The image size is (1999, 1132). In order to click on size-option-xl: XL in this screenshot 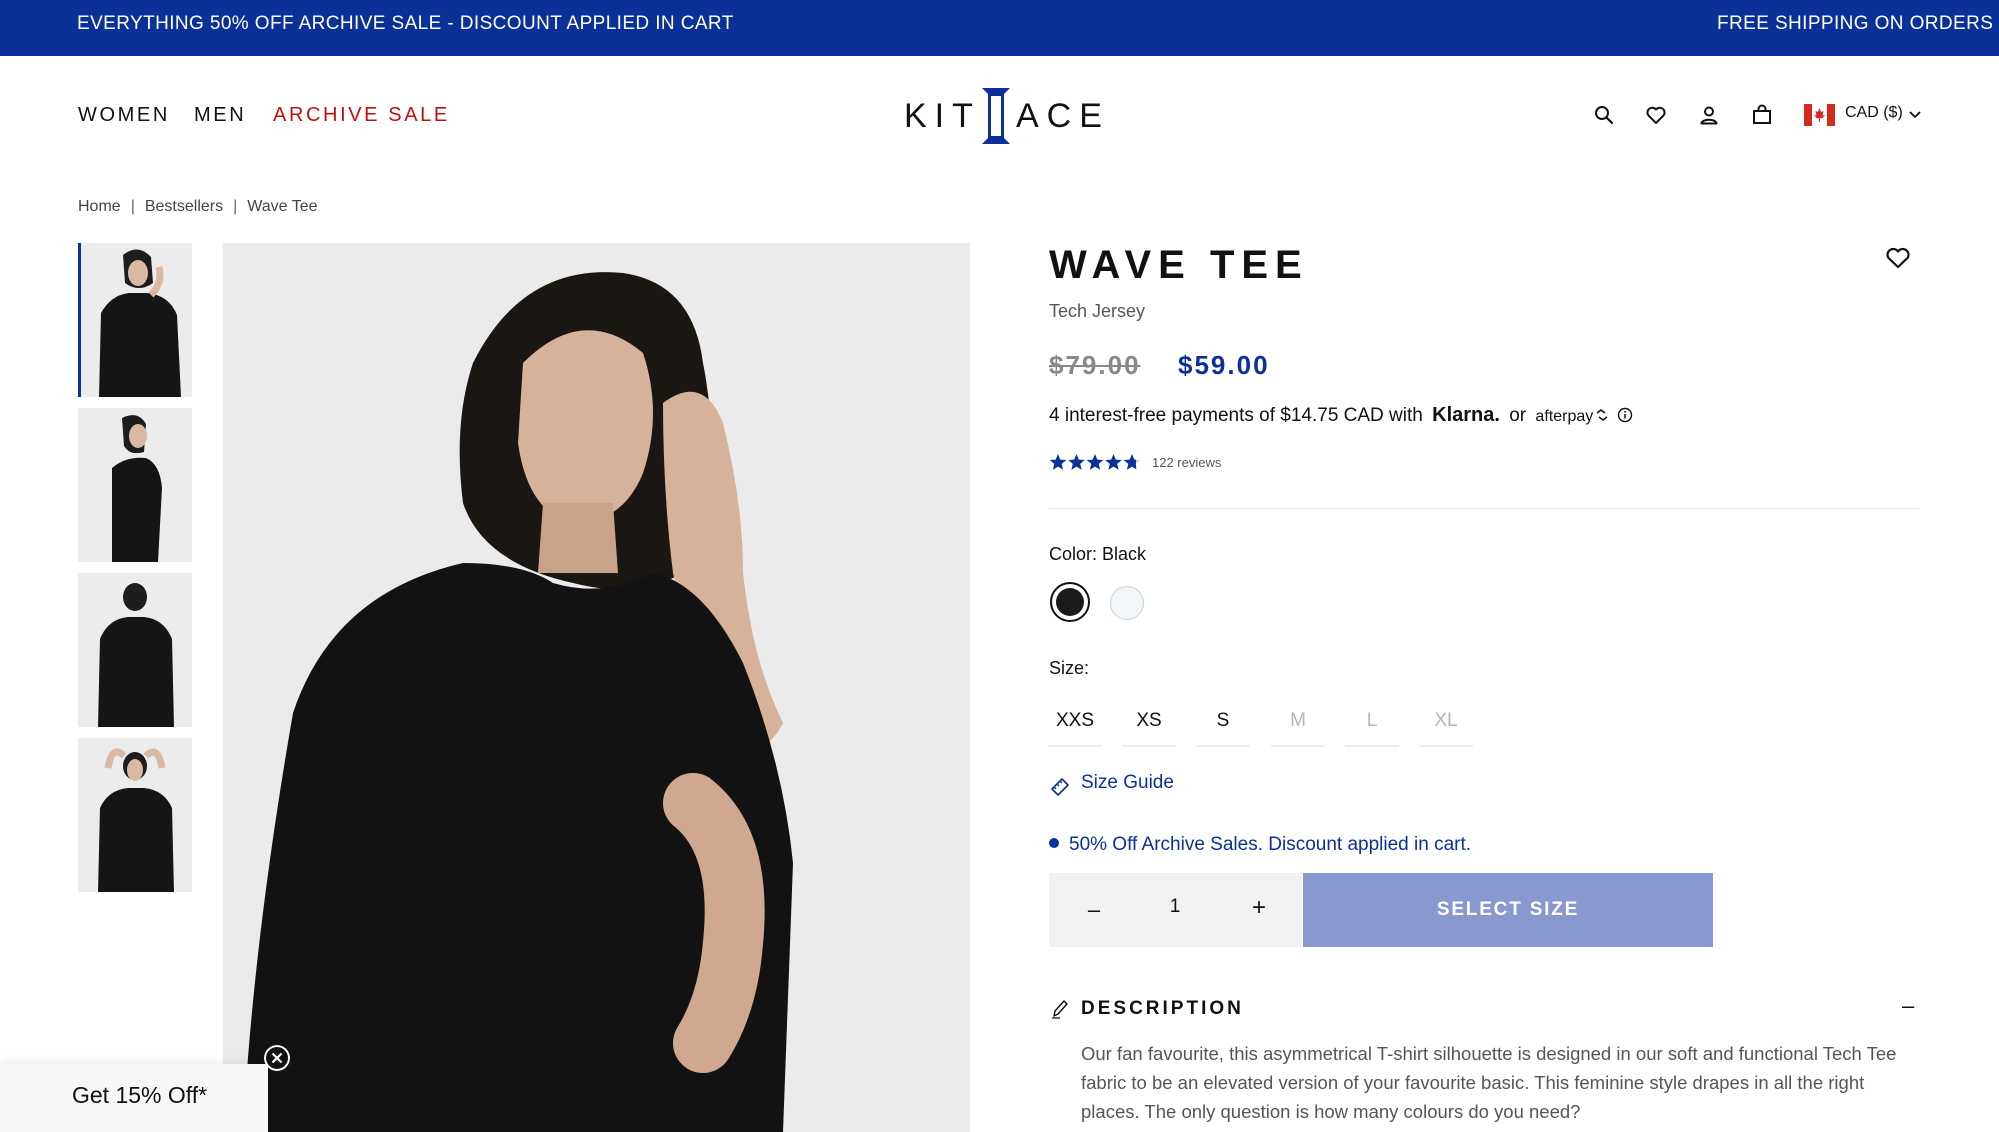, I will do `click(1446, 727)`.